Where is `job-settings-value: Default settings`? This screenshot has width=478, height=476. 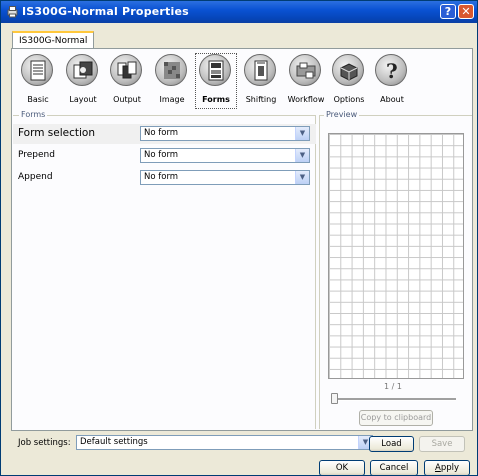 job-settings-value: Default settings is located at coordinates (114, 442).